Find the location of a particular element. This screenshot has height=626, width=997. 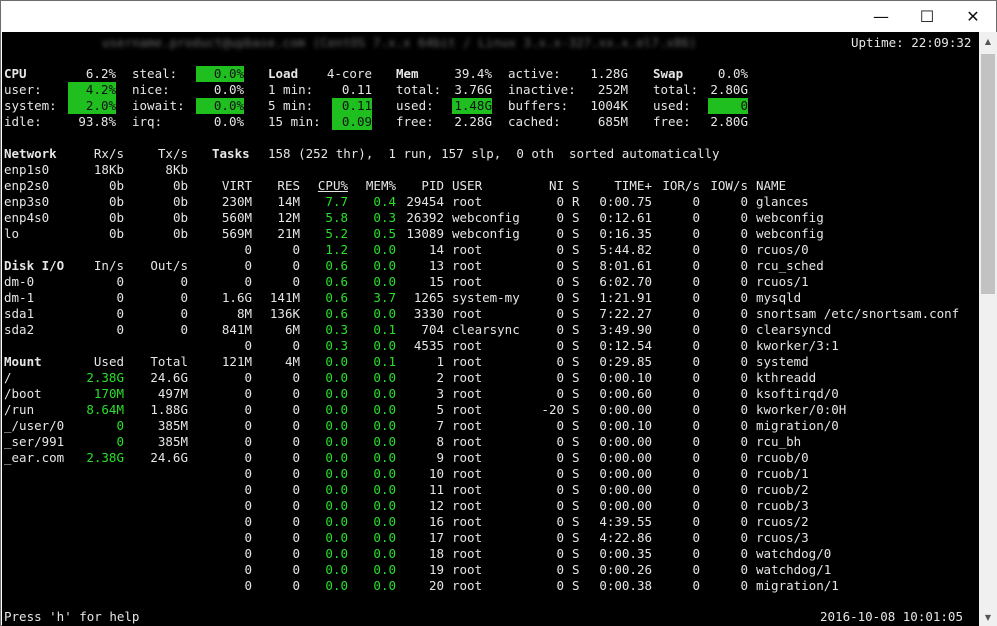

inactive-value: 252M is located at coordinates (612, 89).